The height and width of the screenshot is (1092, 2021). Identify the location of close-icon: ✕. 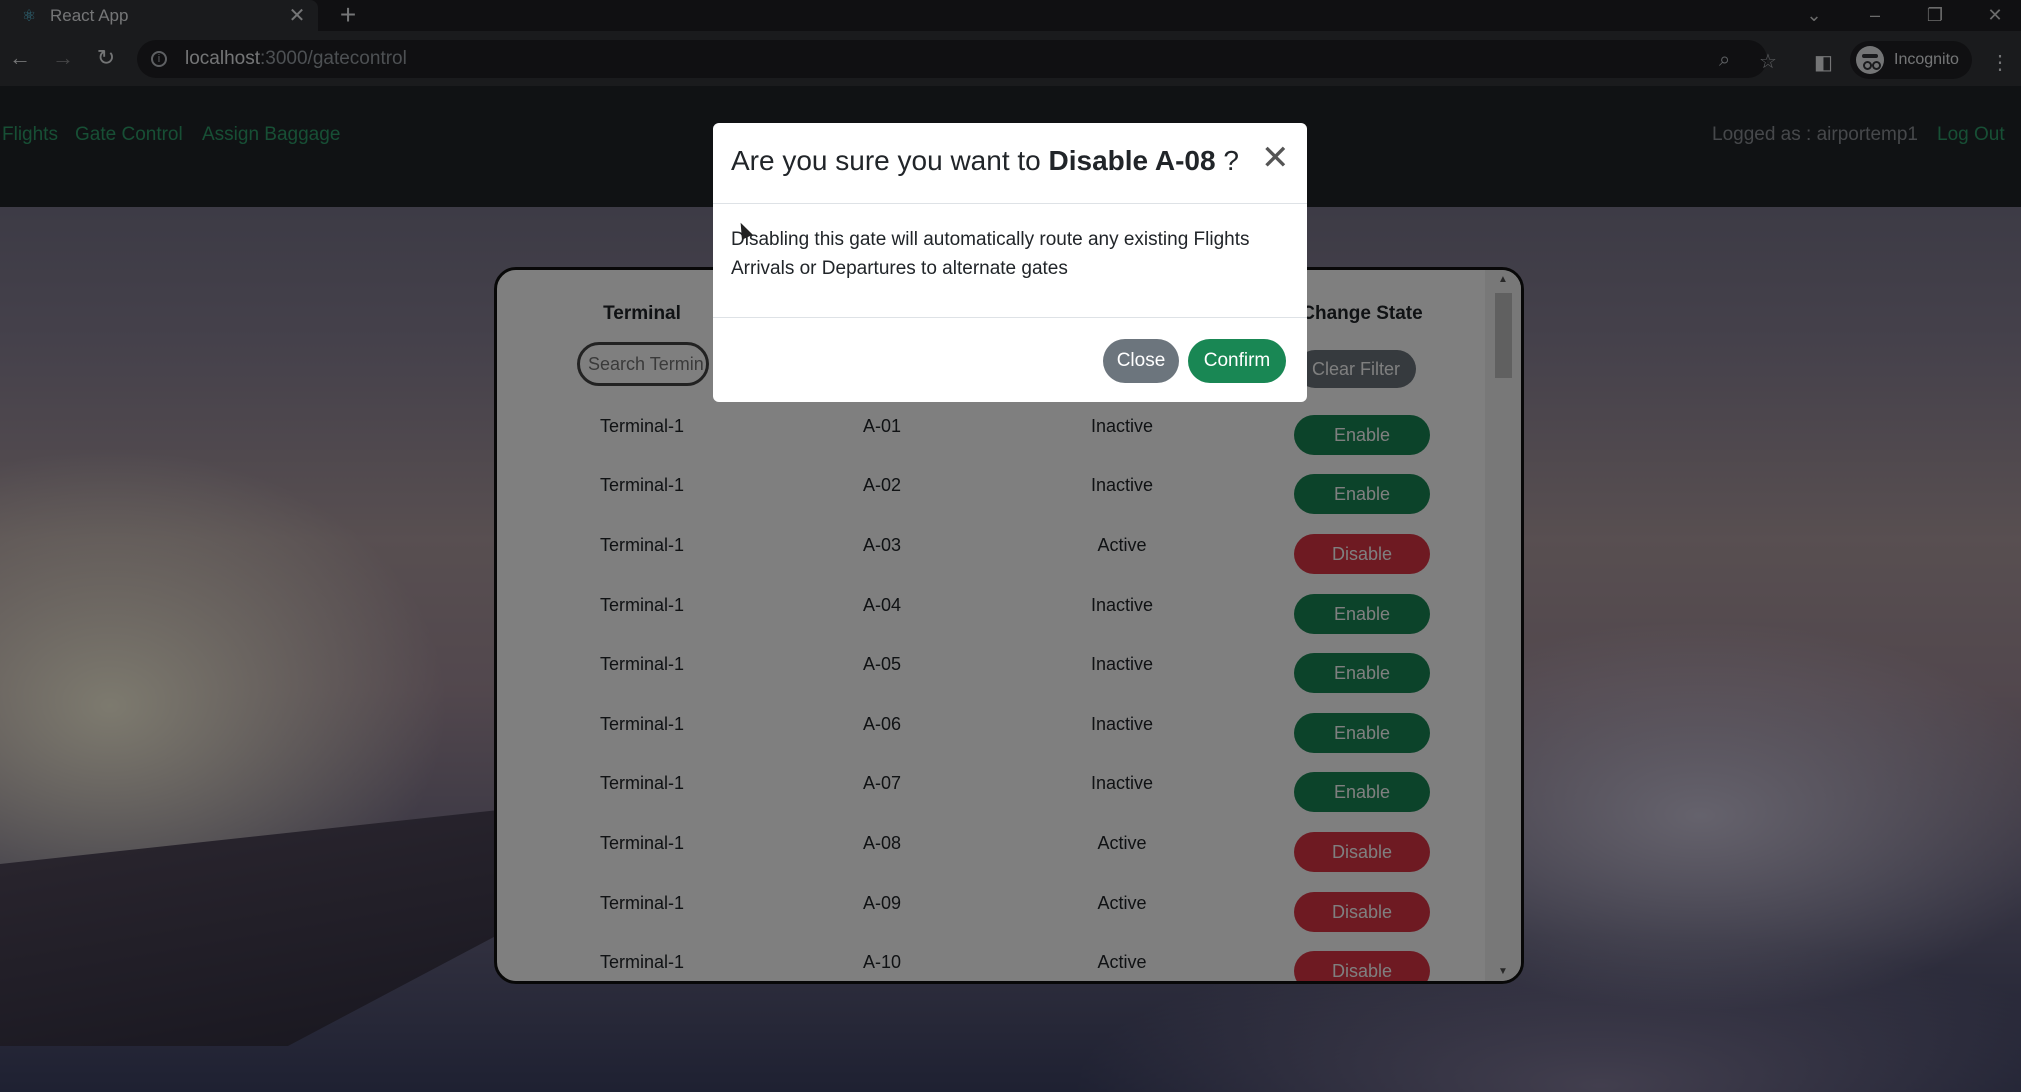
(1275, 158).